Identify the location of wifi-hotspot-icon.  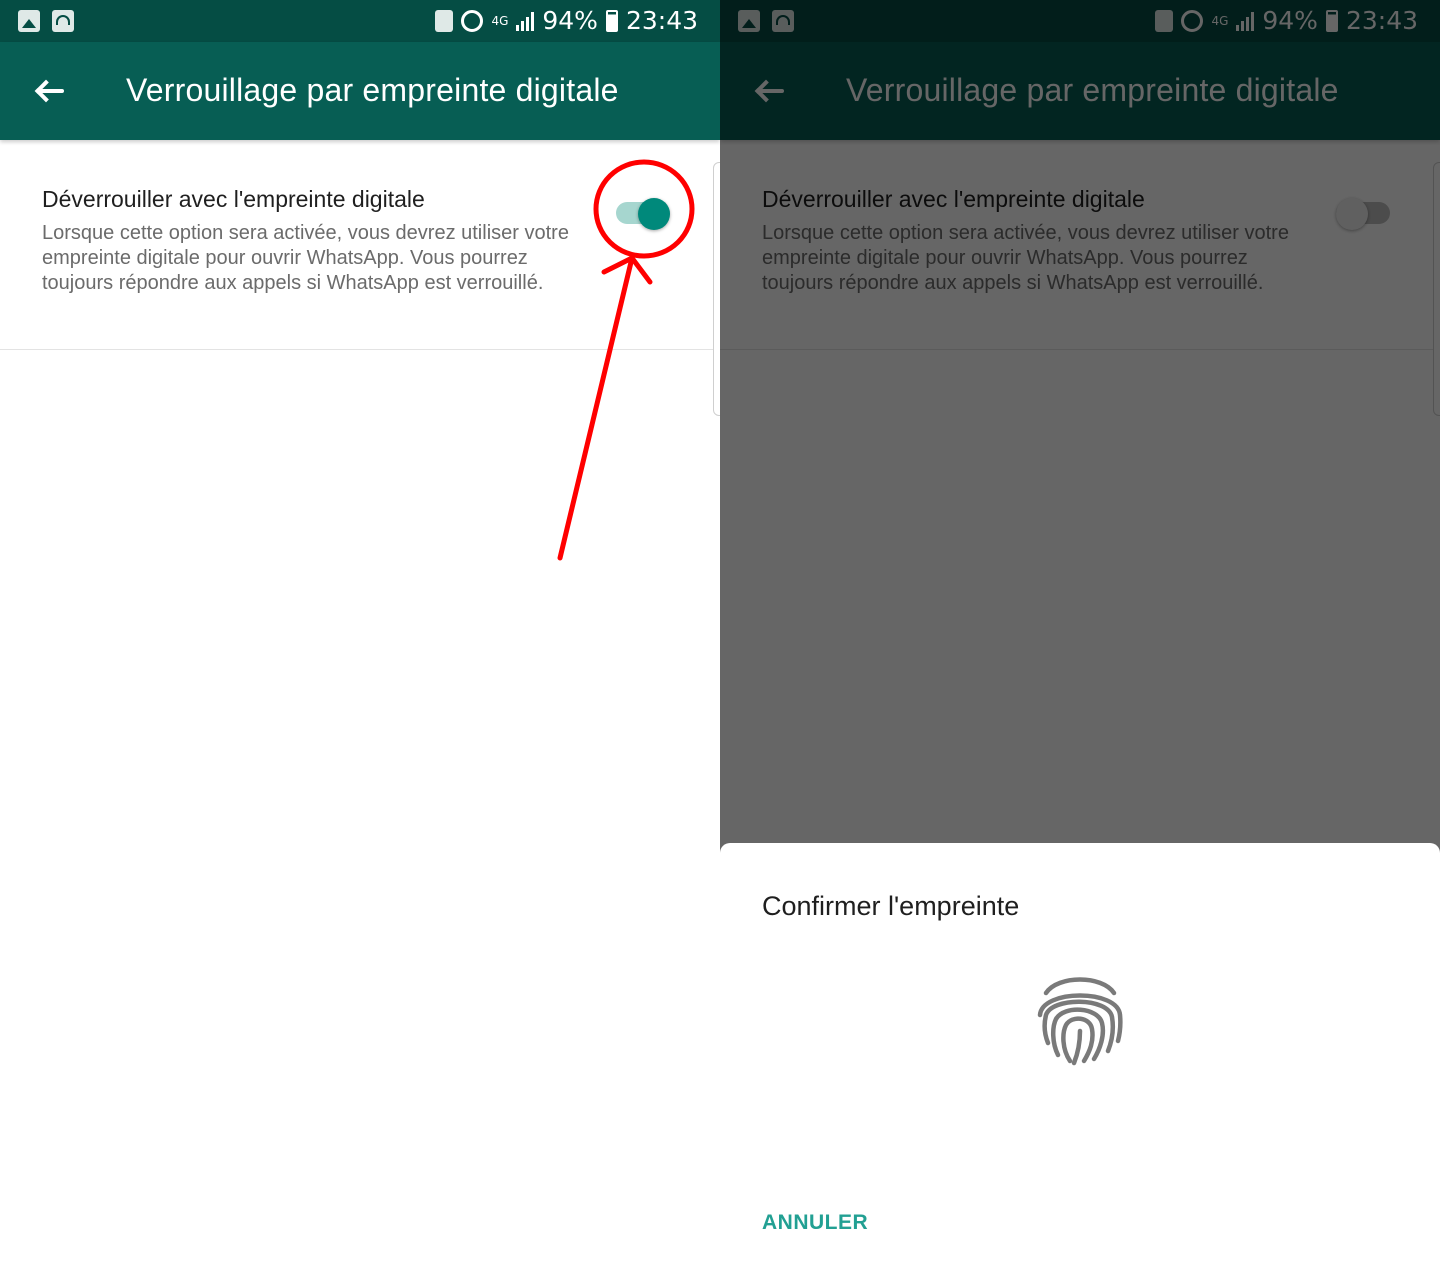
(63, 21).